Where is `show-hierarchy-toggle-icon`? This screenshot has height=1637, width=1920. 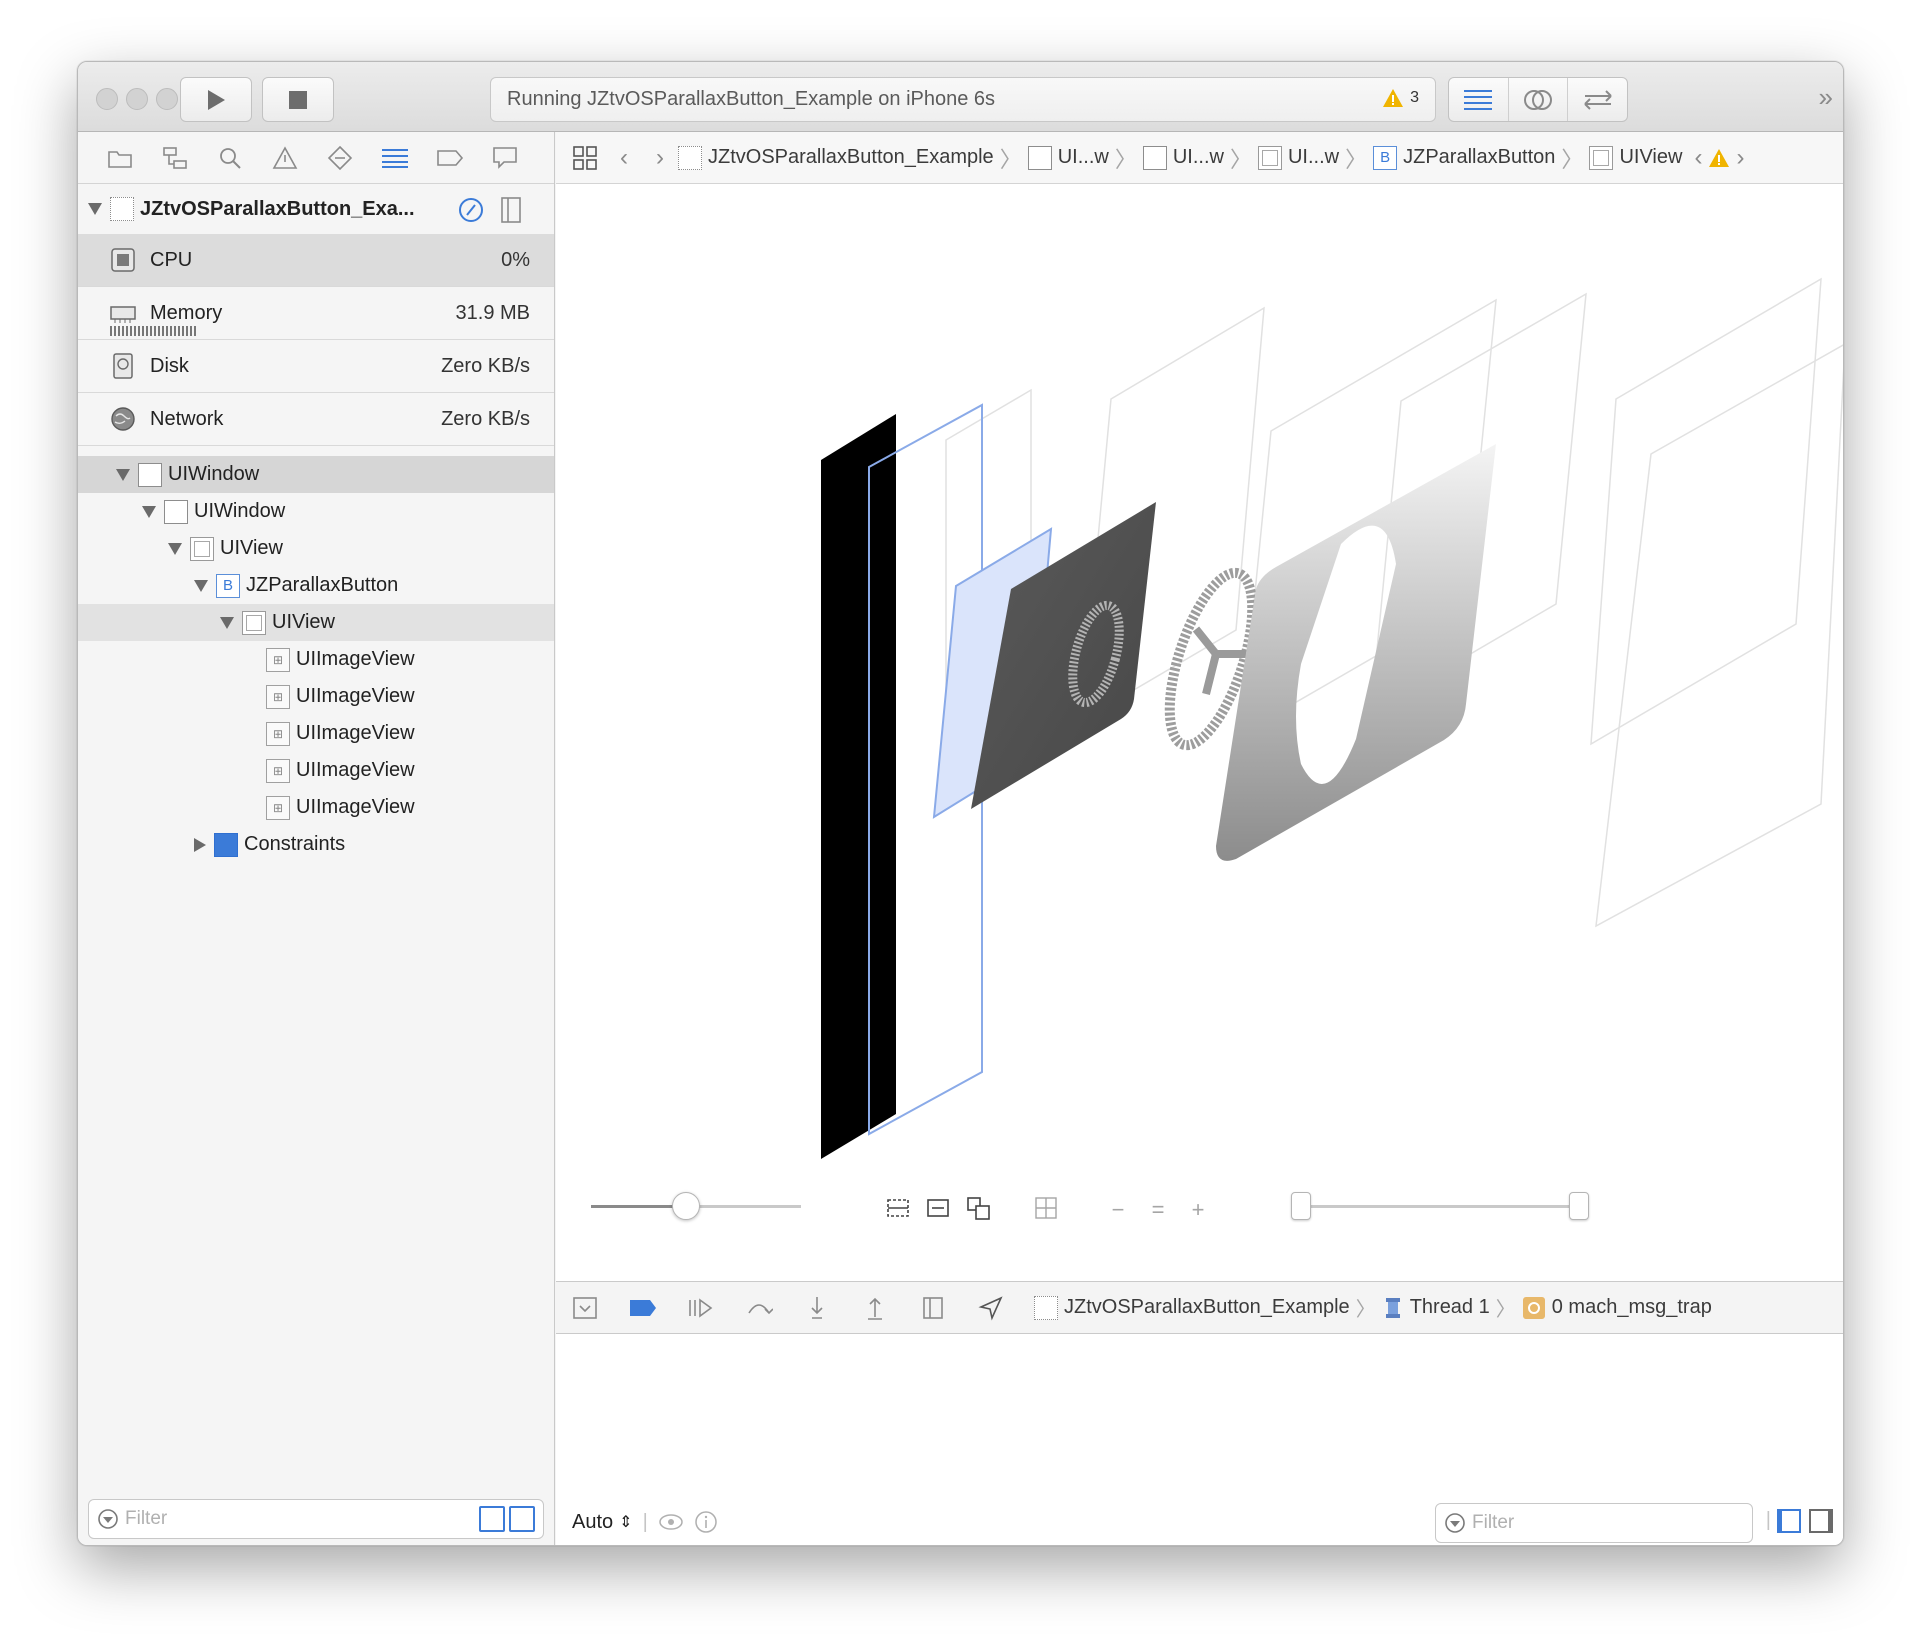 show-hierarchy-toggle-icon is located at coordinates (492, 1519).